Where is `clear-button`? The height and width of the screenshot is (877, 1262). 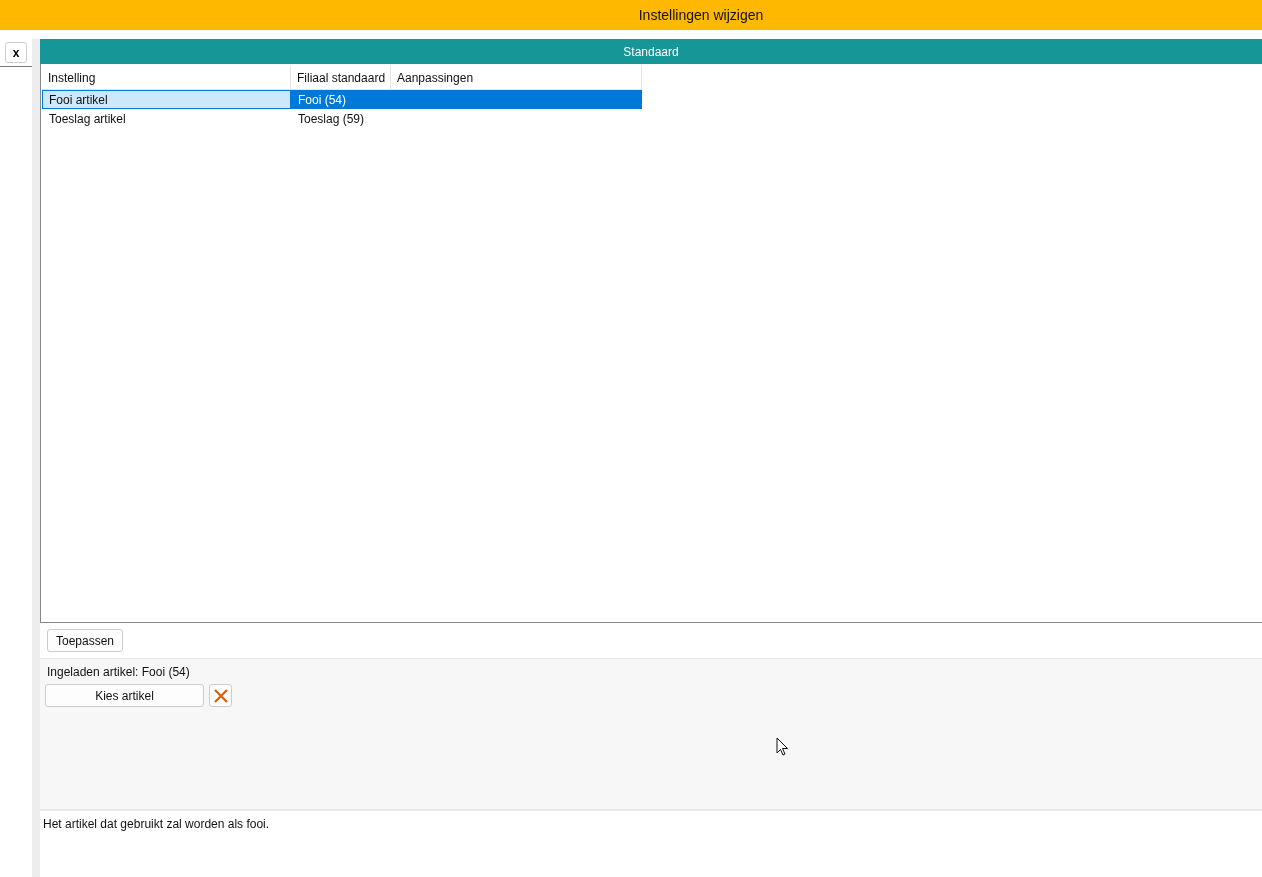 clear-button is located at coordinates (220, 695).